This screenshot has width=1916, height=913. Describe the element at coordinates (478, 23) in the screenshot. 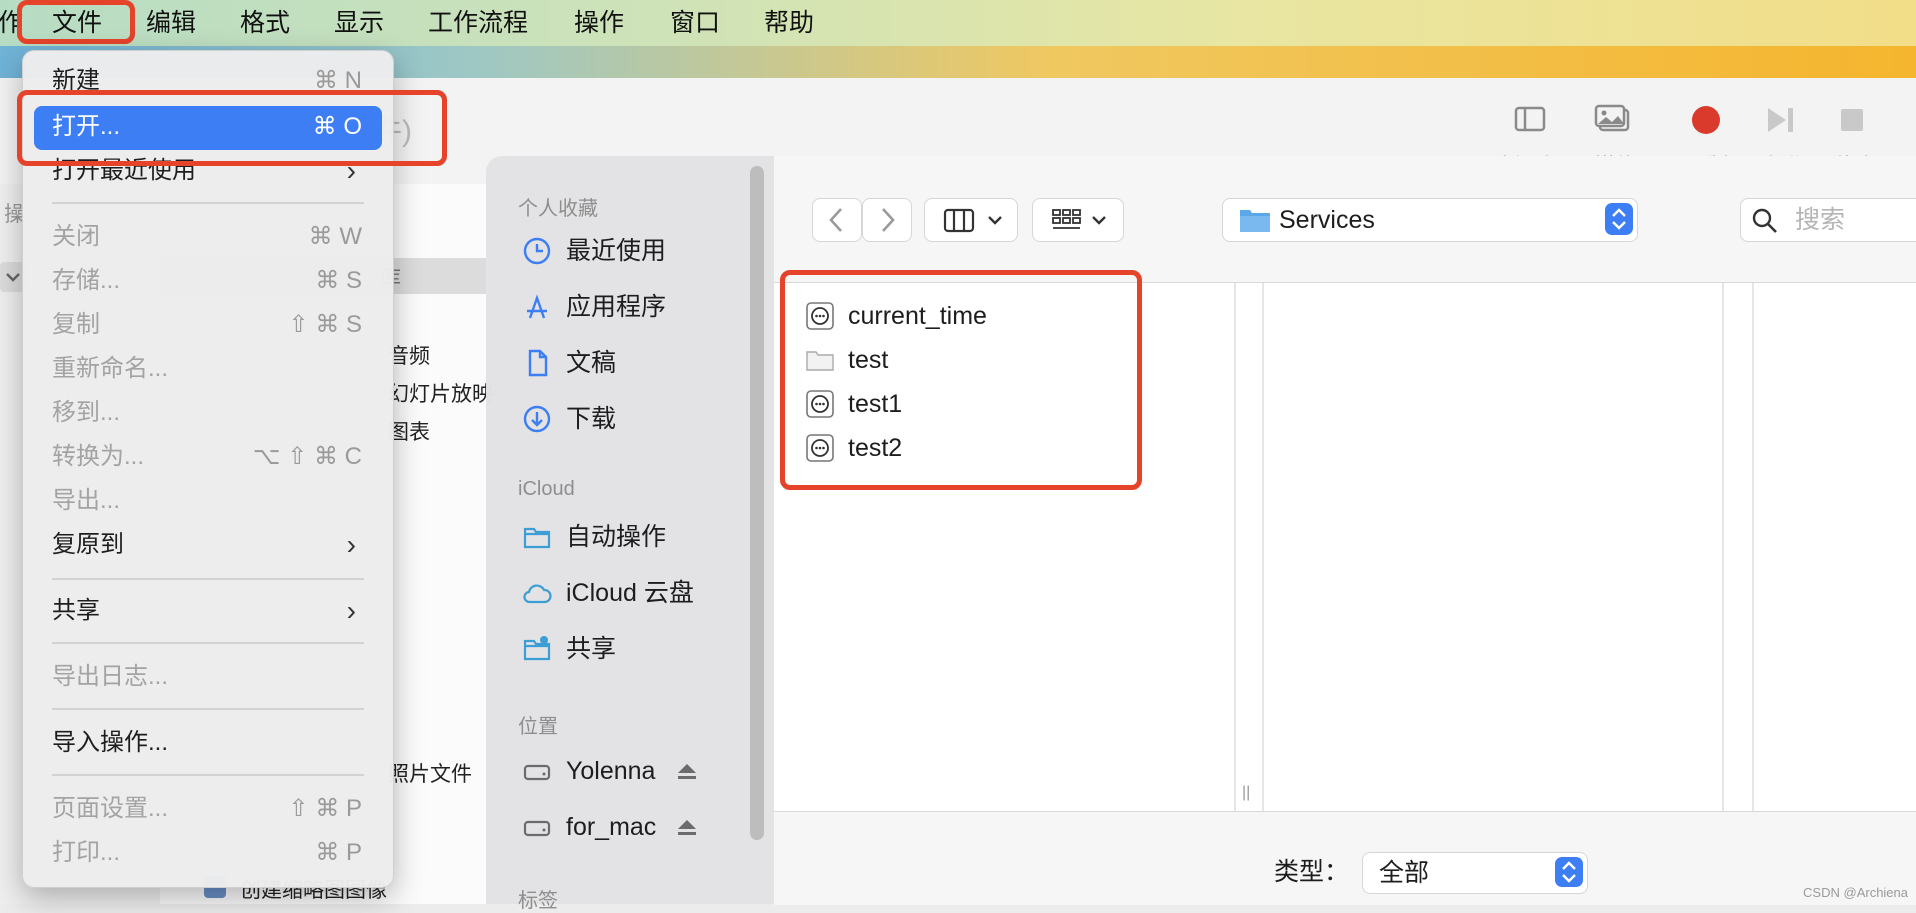

I see `menubar-workflow: 工作流程` at that location.